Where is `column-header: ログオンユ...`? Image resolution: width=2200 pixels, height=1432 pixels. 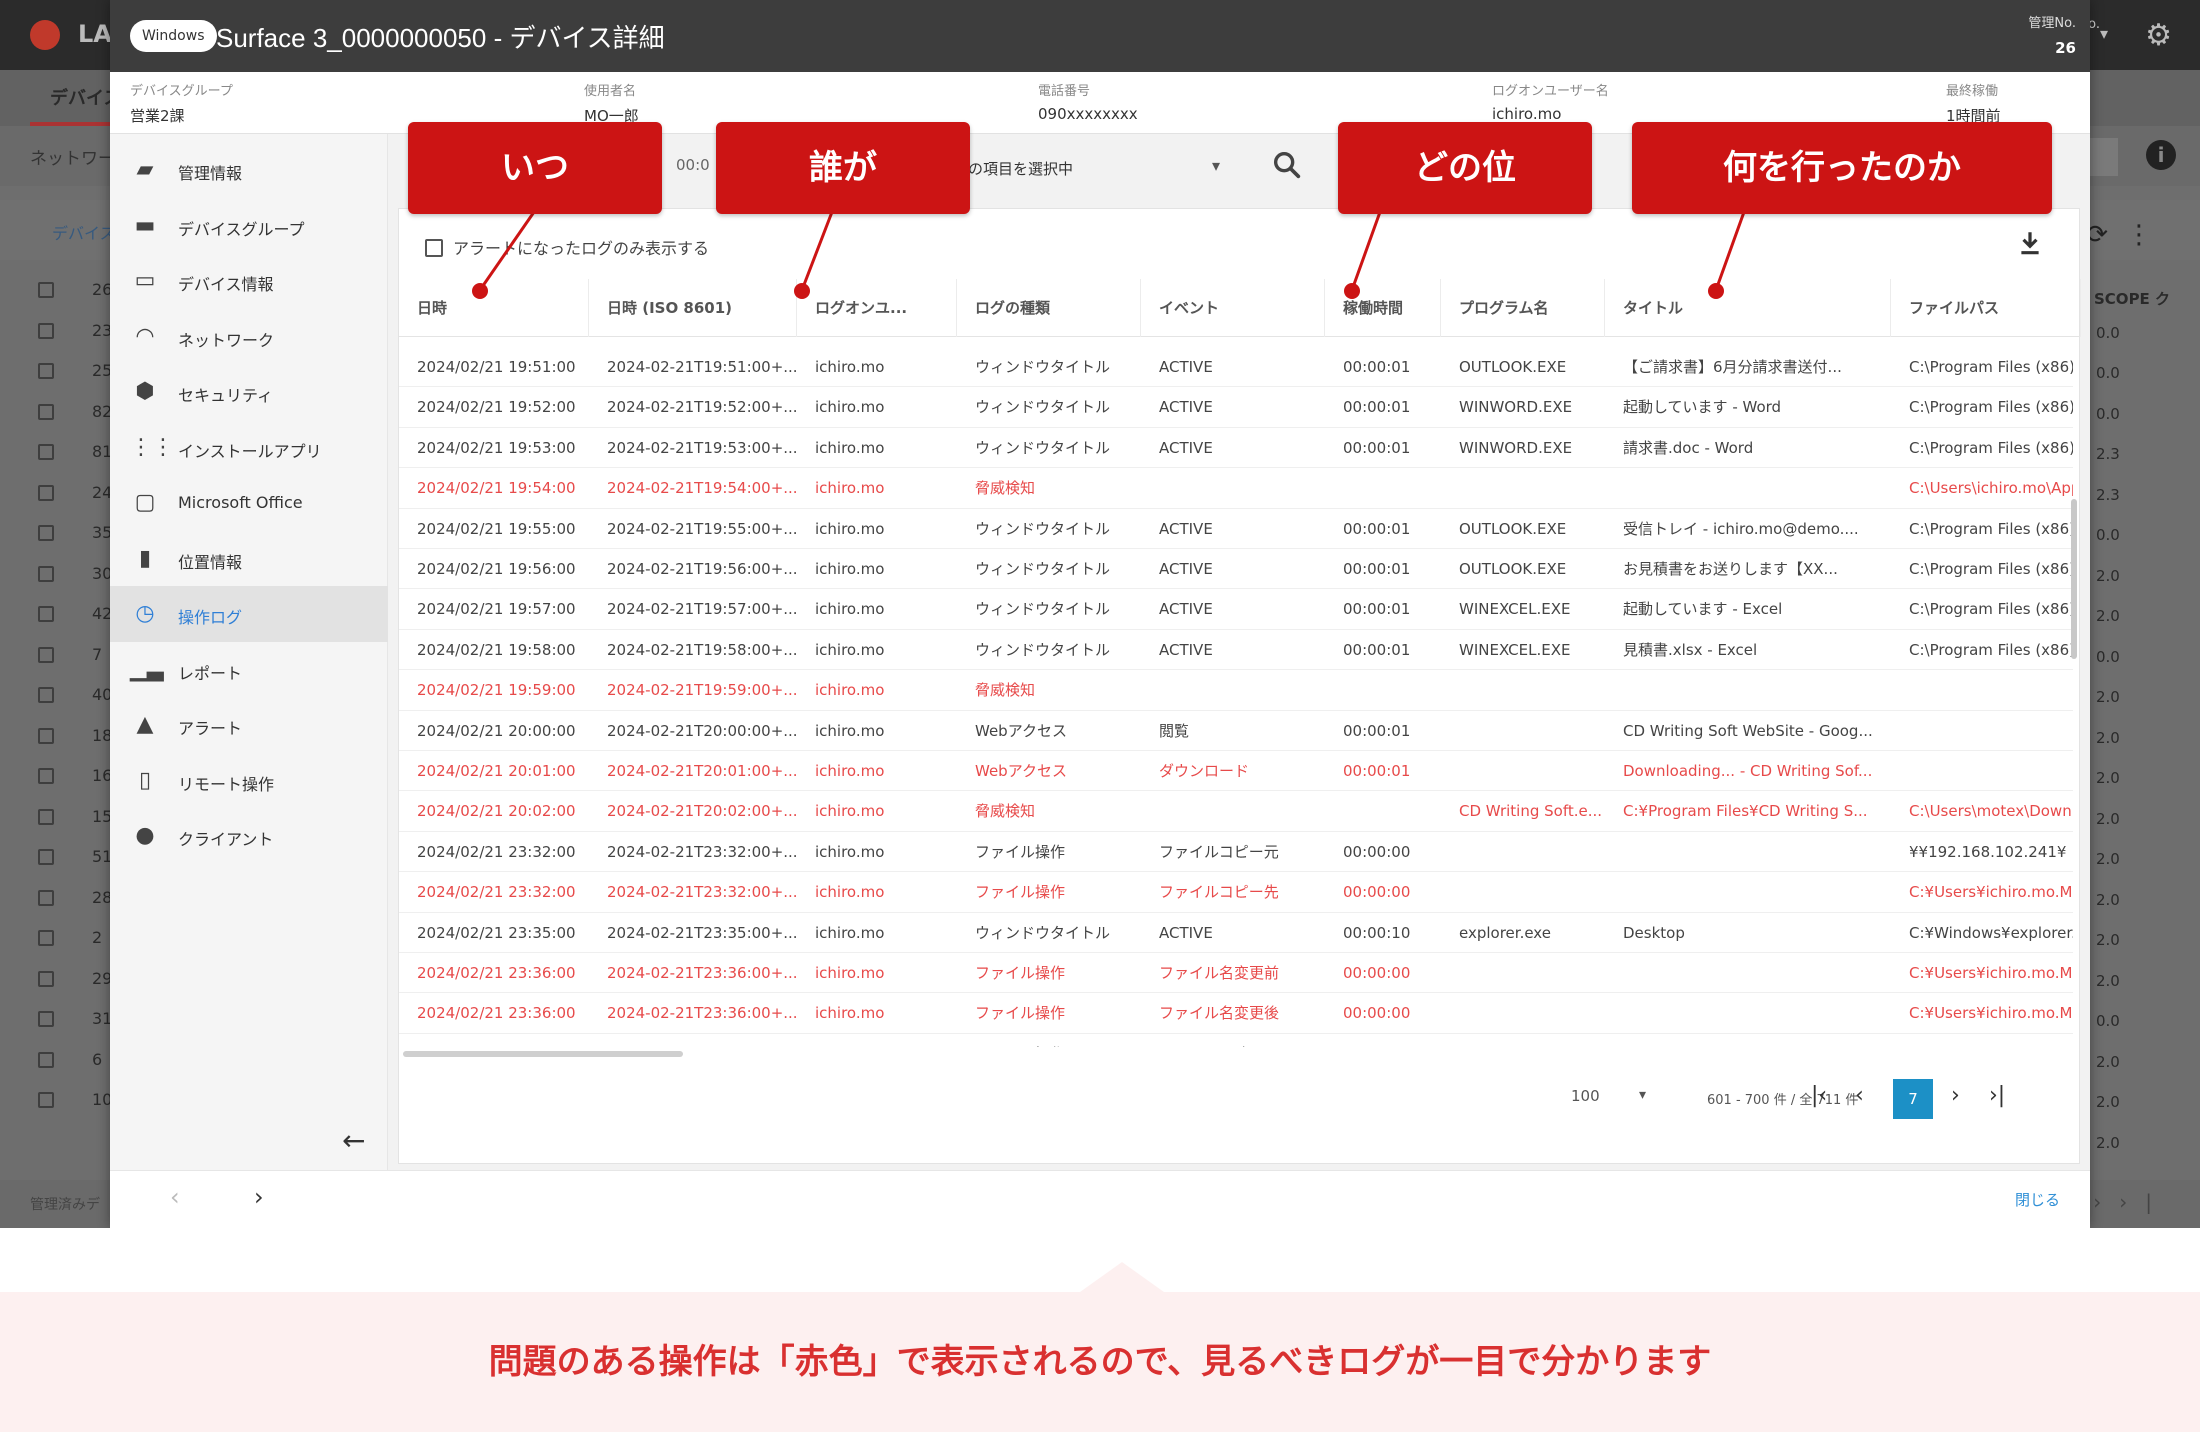 column-header: ログオンユ... is located at coordinates (877, 308).